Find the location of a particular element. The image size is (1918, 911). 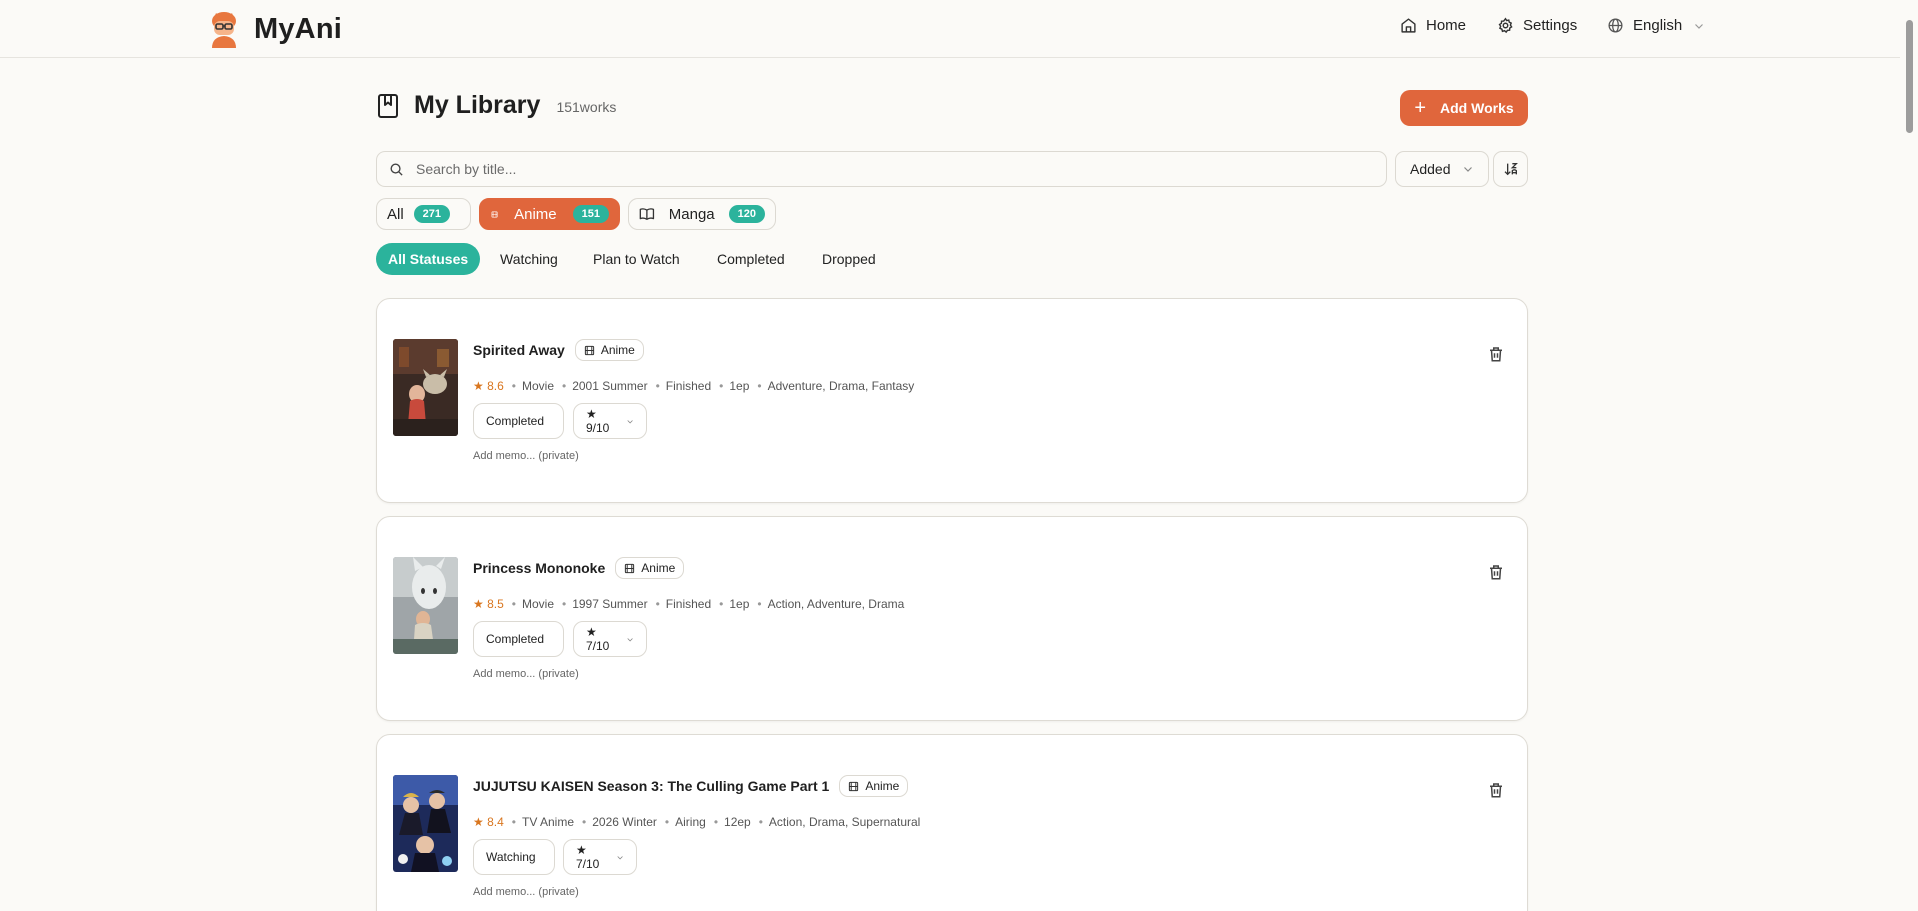

gear-icon is located at coordinates (1505, 25).